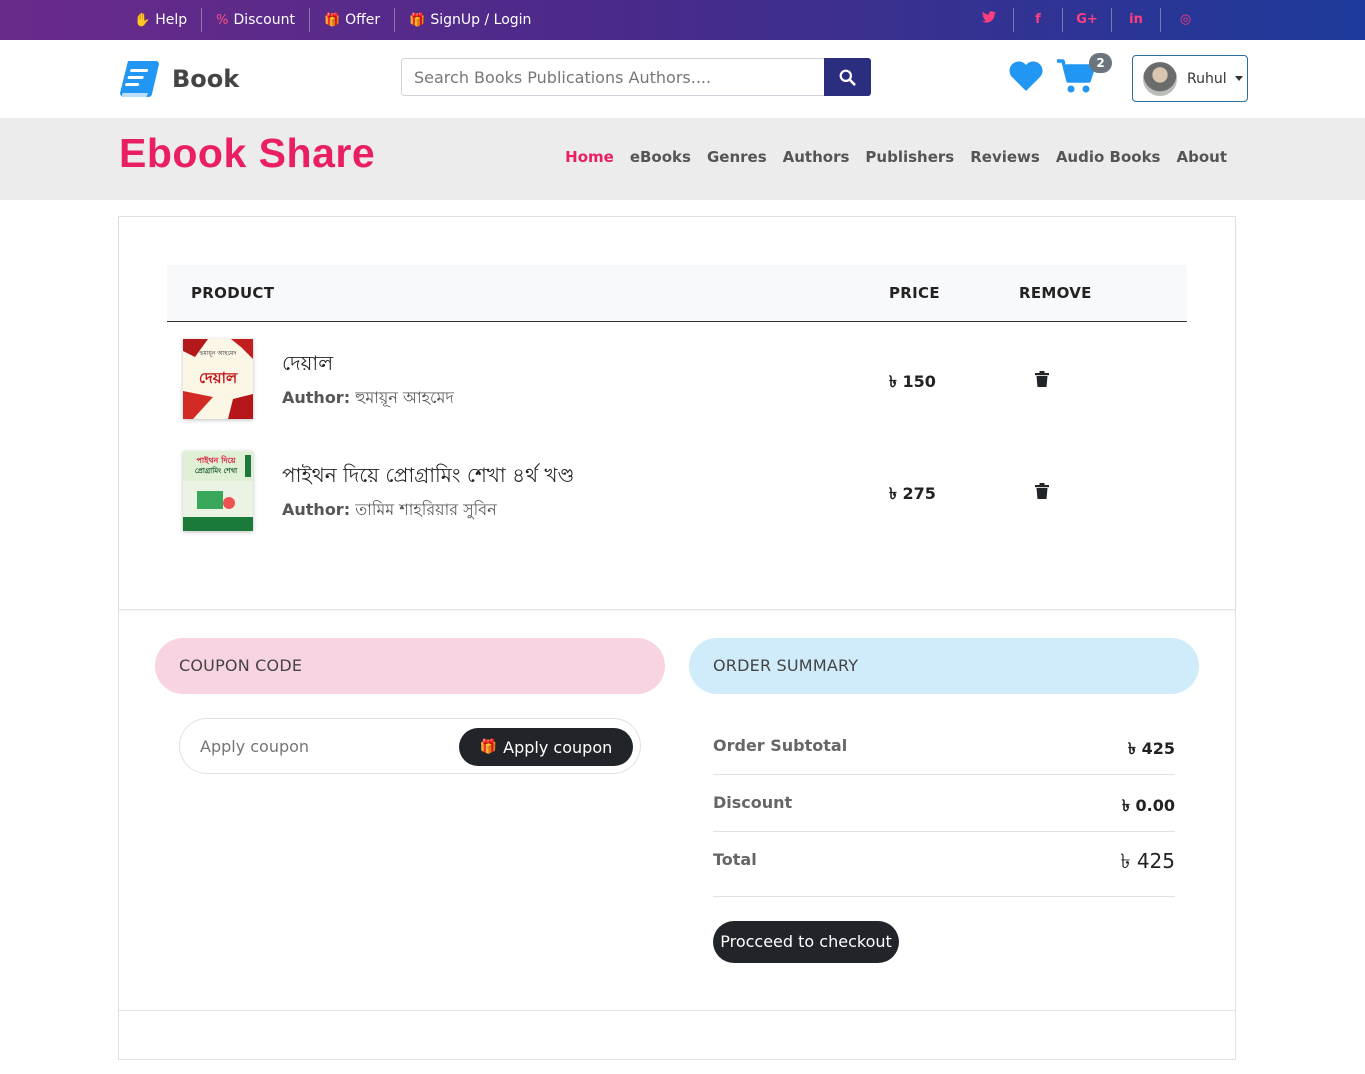  Describe the element at coordinates (912, 381) in the screenshot. I see `product-price: ৳ 150` at that location.